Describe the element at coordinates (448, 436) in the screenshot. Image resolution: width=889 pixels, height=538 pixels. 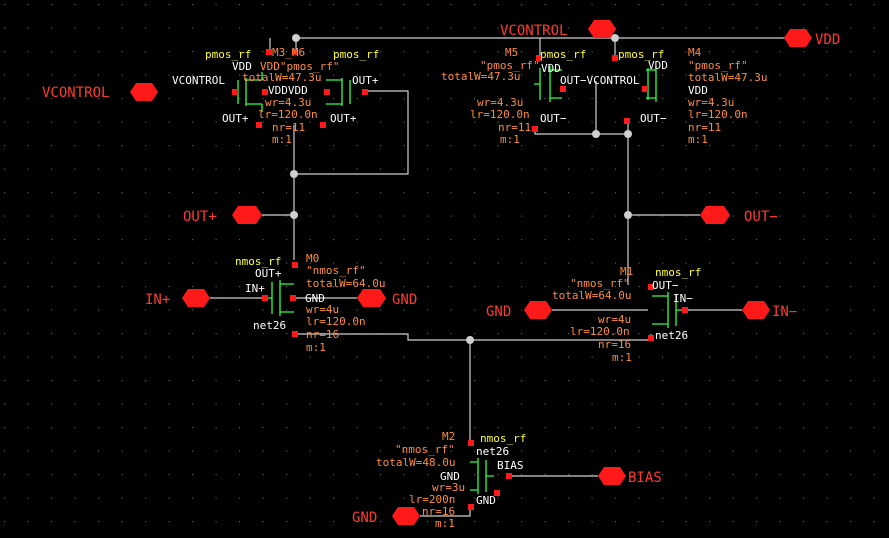
I see `instance-name: M2` at that location.